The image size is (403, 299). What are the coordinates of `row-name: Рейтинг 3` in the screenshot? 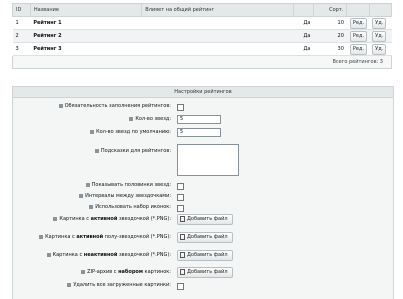 It's located at (86, 49).